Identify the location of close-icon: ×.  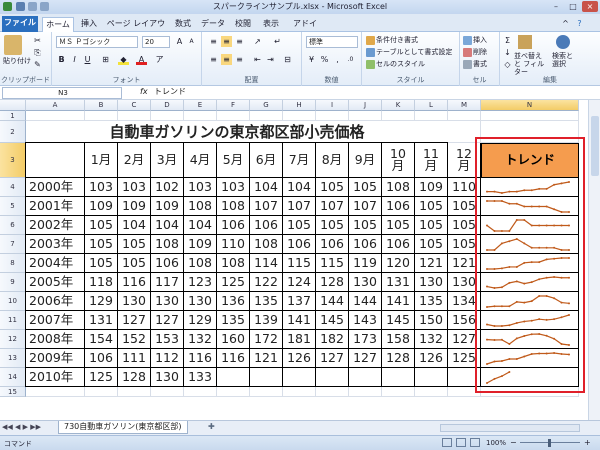
(590, 6).